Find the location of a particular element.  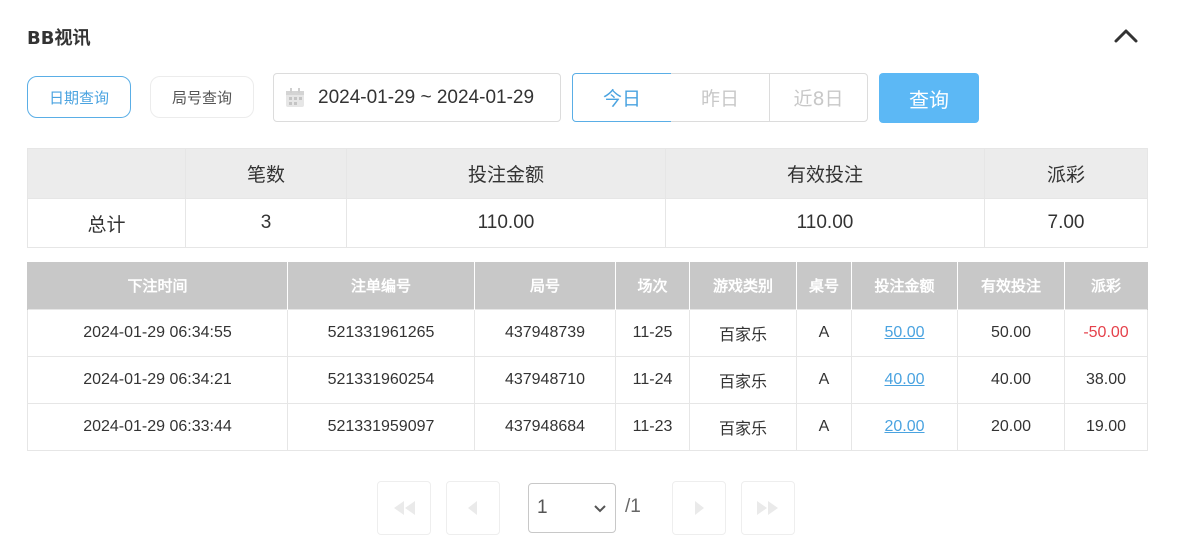

date-query-tab: 日期查询 is located at coordinates (79, 97).